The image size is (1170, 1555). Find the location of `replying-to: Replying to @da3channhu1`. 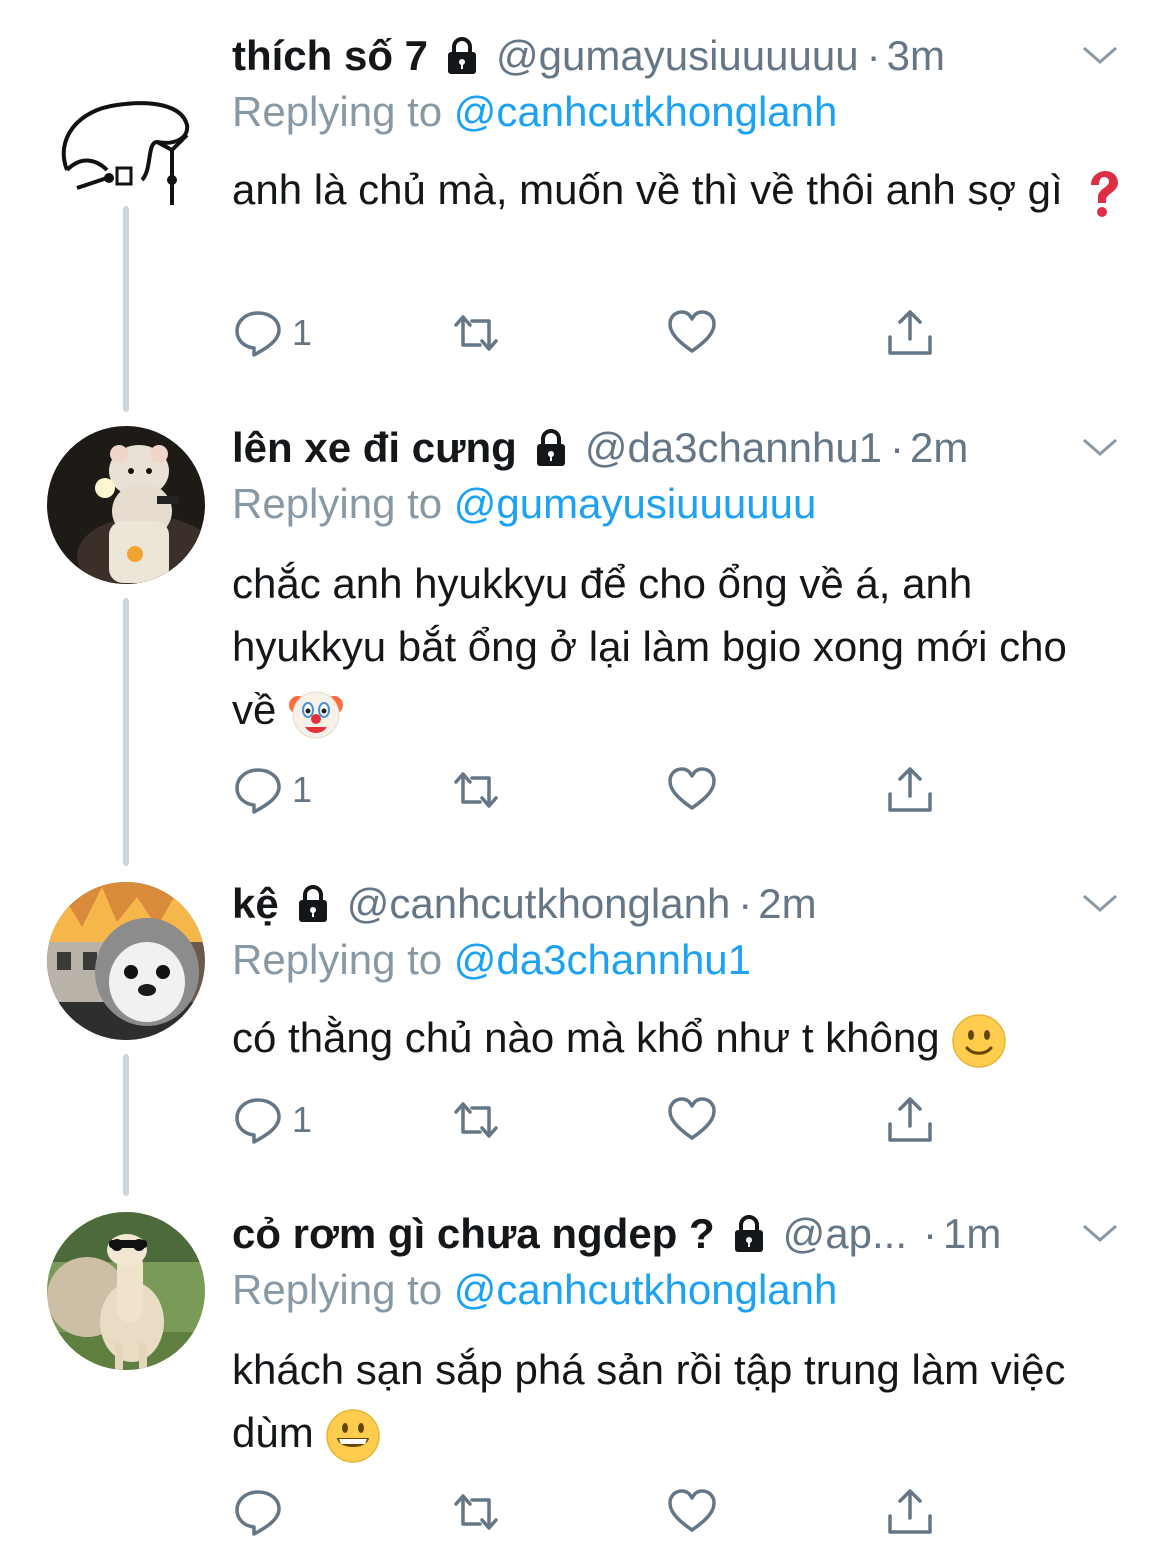

replying-to: Replying to @da3channhu1 is located at coordinates (491, 960).